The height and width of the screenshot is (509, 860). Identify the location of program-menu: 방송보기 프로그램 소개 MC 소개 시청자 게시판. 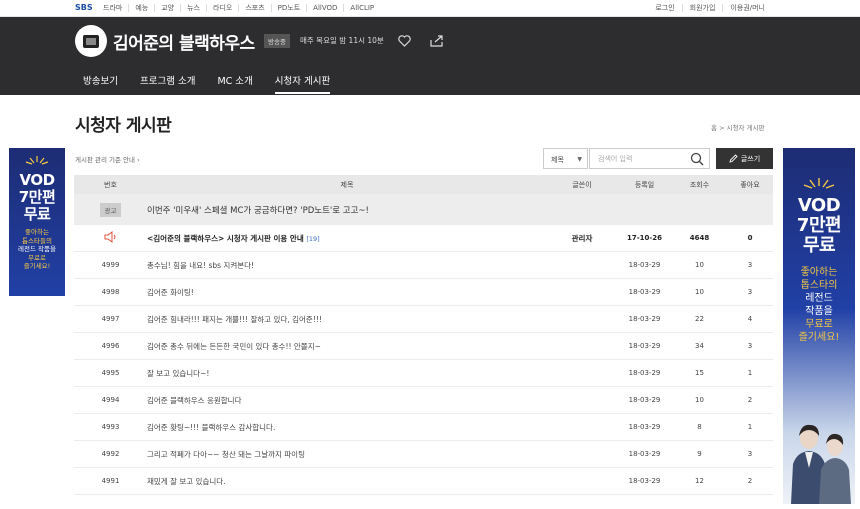
(217, 83).